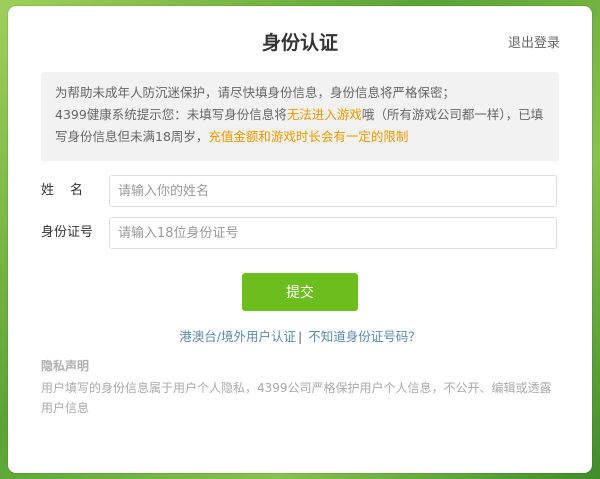  What do you see at coordinates (70, 190) in the screenshot?
I see `name-label: 姓名` at bounding box center [70, 190].